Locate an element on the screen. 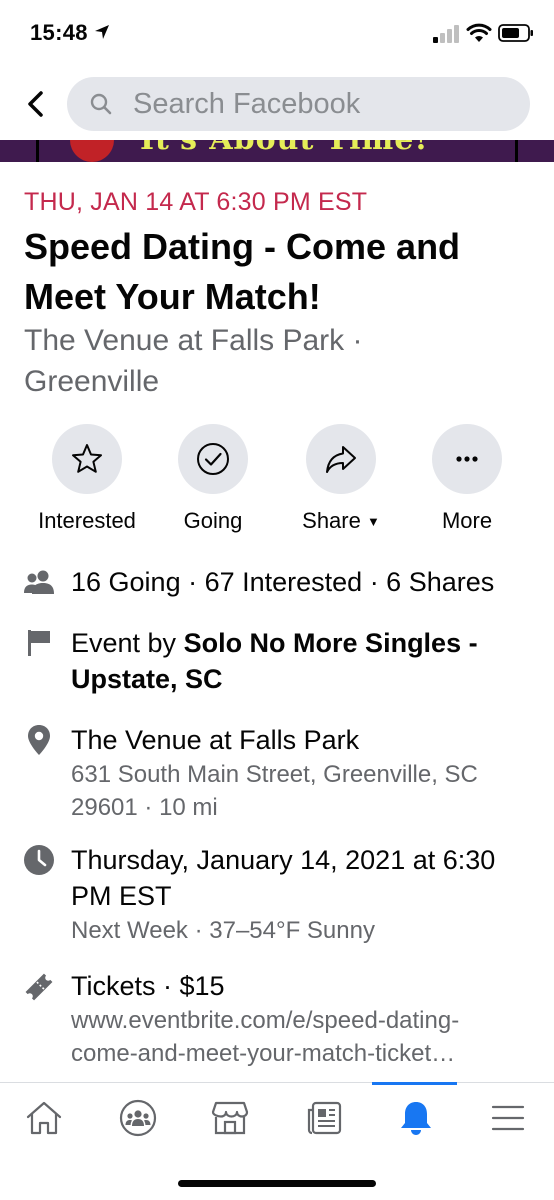  back-button is located at coordinates (36, 104).